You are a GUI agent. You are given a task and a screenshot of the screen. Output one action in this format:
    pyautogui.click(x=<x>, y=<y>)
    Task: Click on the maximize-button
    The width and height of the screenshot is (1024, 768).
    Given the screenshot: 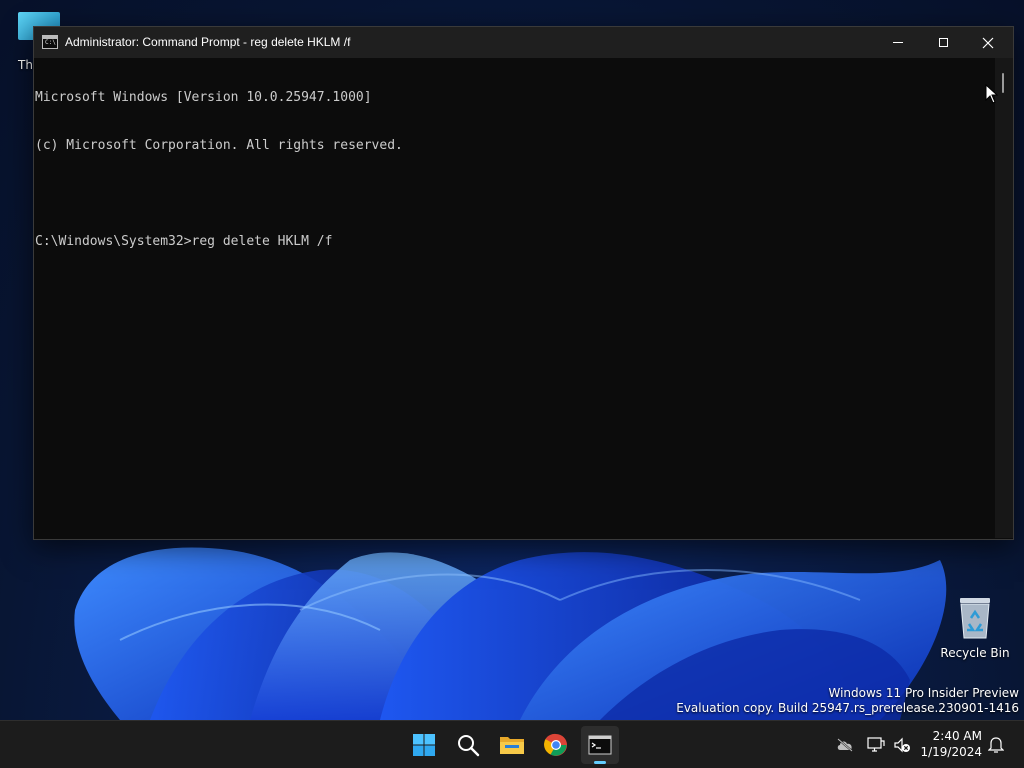 What is the action you would take?
    pyautogui.click(x=943, y=42)
    